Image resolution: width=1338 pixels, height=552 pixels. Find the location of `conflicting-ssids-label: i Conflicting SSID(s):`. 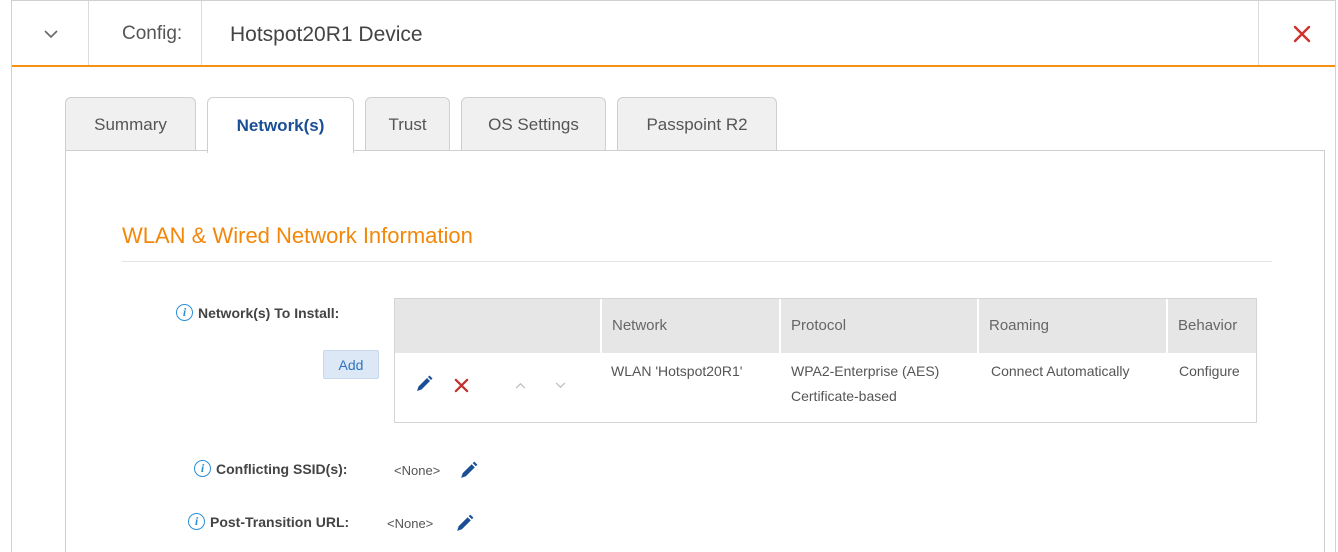

conflicting-ssids-label: i Conflicting SSID(s): is located at coordinates (270, 468).